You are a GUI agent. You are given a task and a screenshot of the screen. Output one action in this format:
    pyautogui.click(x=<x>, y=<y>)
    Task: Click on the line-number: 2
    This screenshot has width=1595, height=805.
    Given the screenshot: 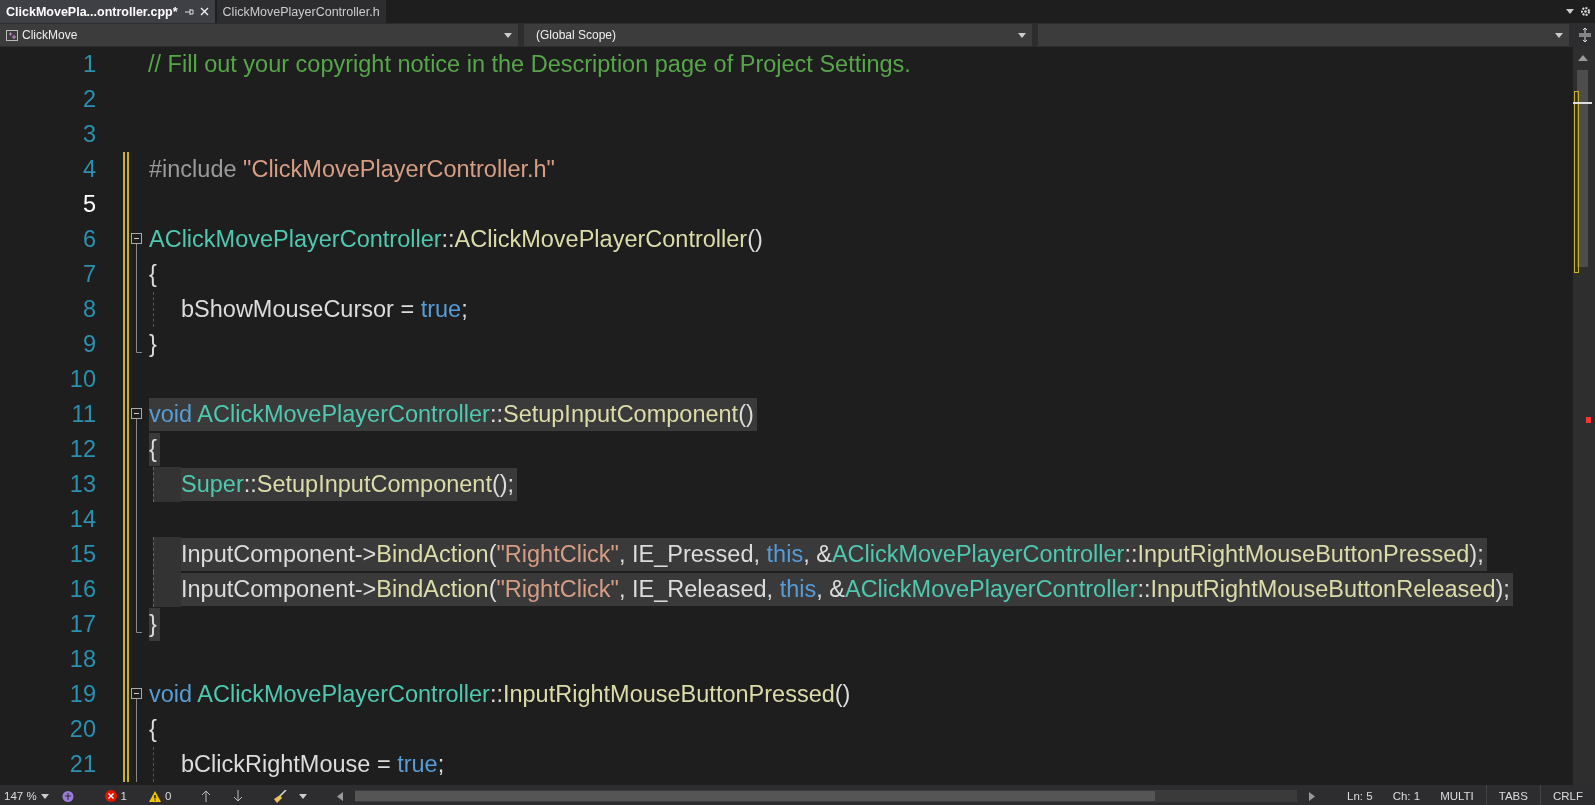 What is the action you would take?
    pyautogui.click(x=88, y=99)
    